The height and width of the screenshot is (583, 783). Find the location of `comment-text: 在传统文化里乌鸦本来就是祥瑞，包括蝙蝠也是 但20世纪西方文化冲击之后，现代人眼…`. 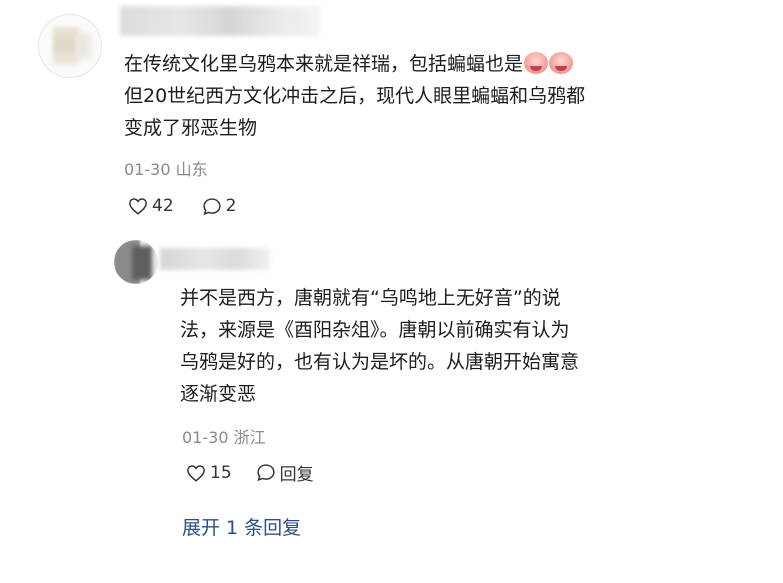

comment-text: 在传统文化里乌鸦本来就是祥瑞，包括蝙蝠也是 但20世纪西方文化冲击之后，现代人眼… is located at coordinates (404, 96).